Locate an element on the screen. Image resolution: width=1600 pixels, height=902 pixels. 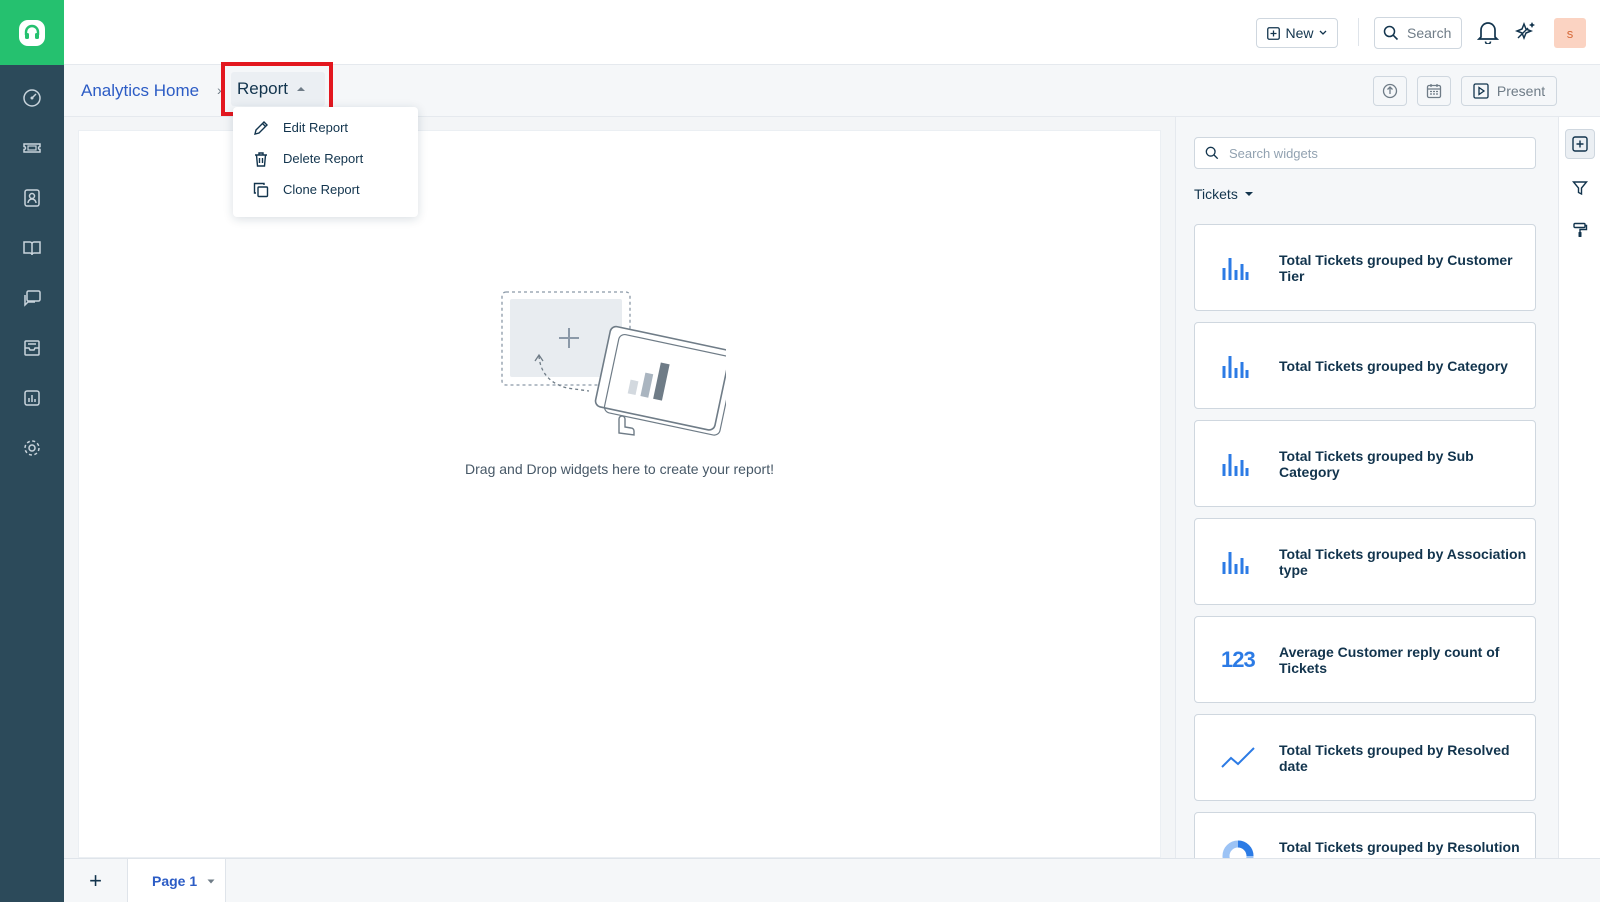
headset-logo-icon is located at coordinates (32, 32).